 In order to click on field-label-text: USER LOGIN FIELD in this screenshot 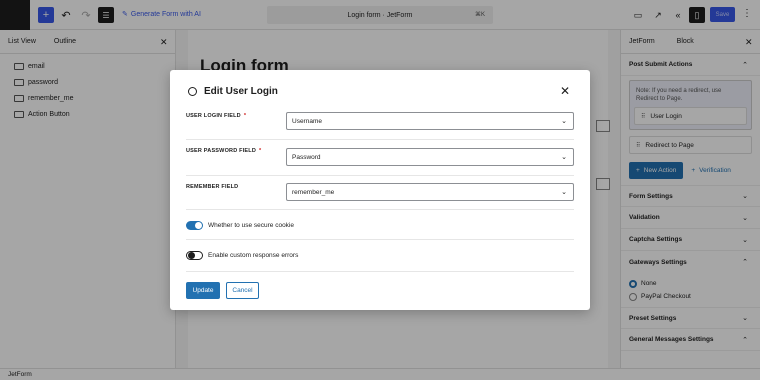, I will do `click(213, 116)`.